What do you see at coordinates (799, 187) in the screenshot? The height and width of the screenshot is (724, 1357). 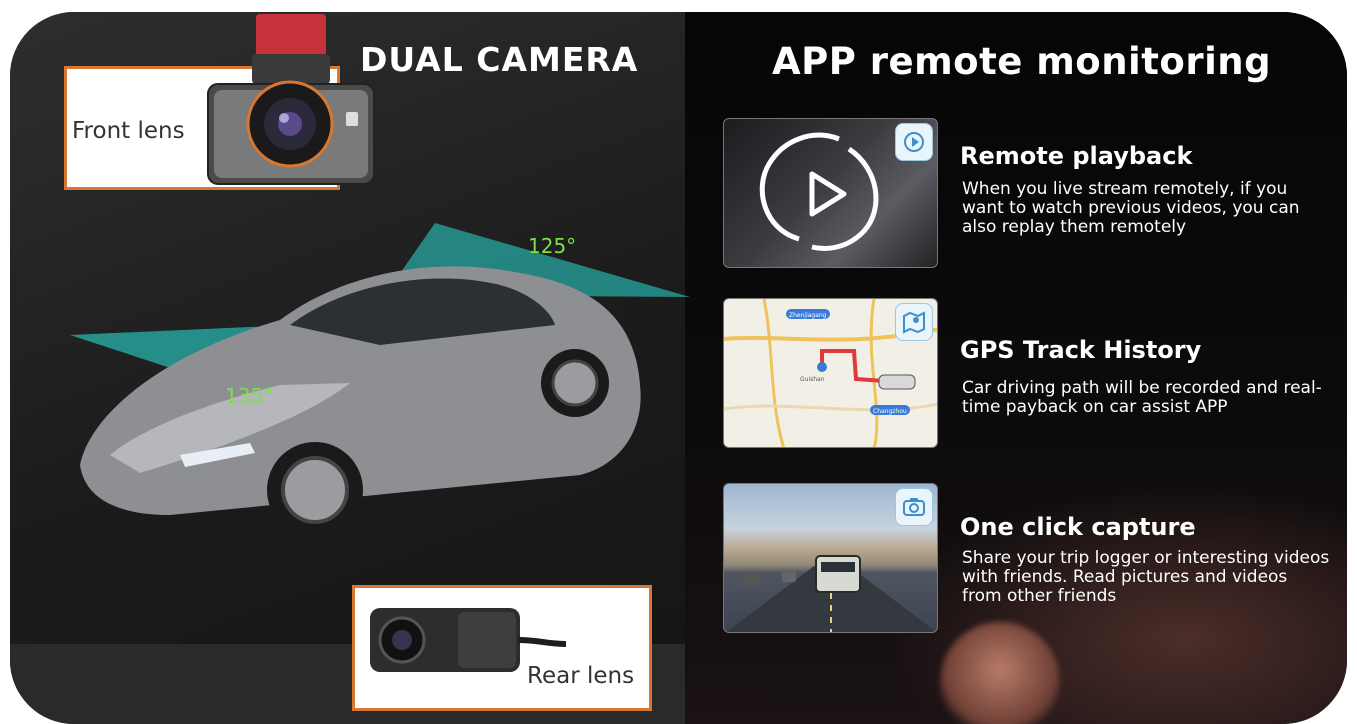 I see `rotate-arc-left` at bounding box center [799, 187].